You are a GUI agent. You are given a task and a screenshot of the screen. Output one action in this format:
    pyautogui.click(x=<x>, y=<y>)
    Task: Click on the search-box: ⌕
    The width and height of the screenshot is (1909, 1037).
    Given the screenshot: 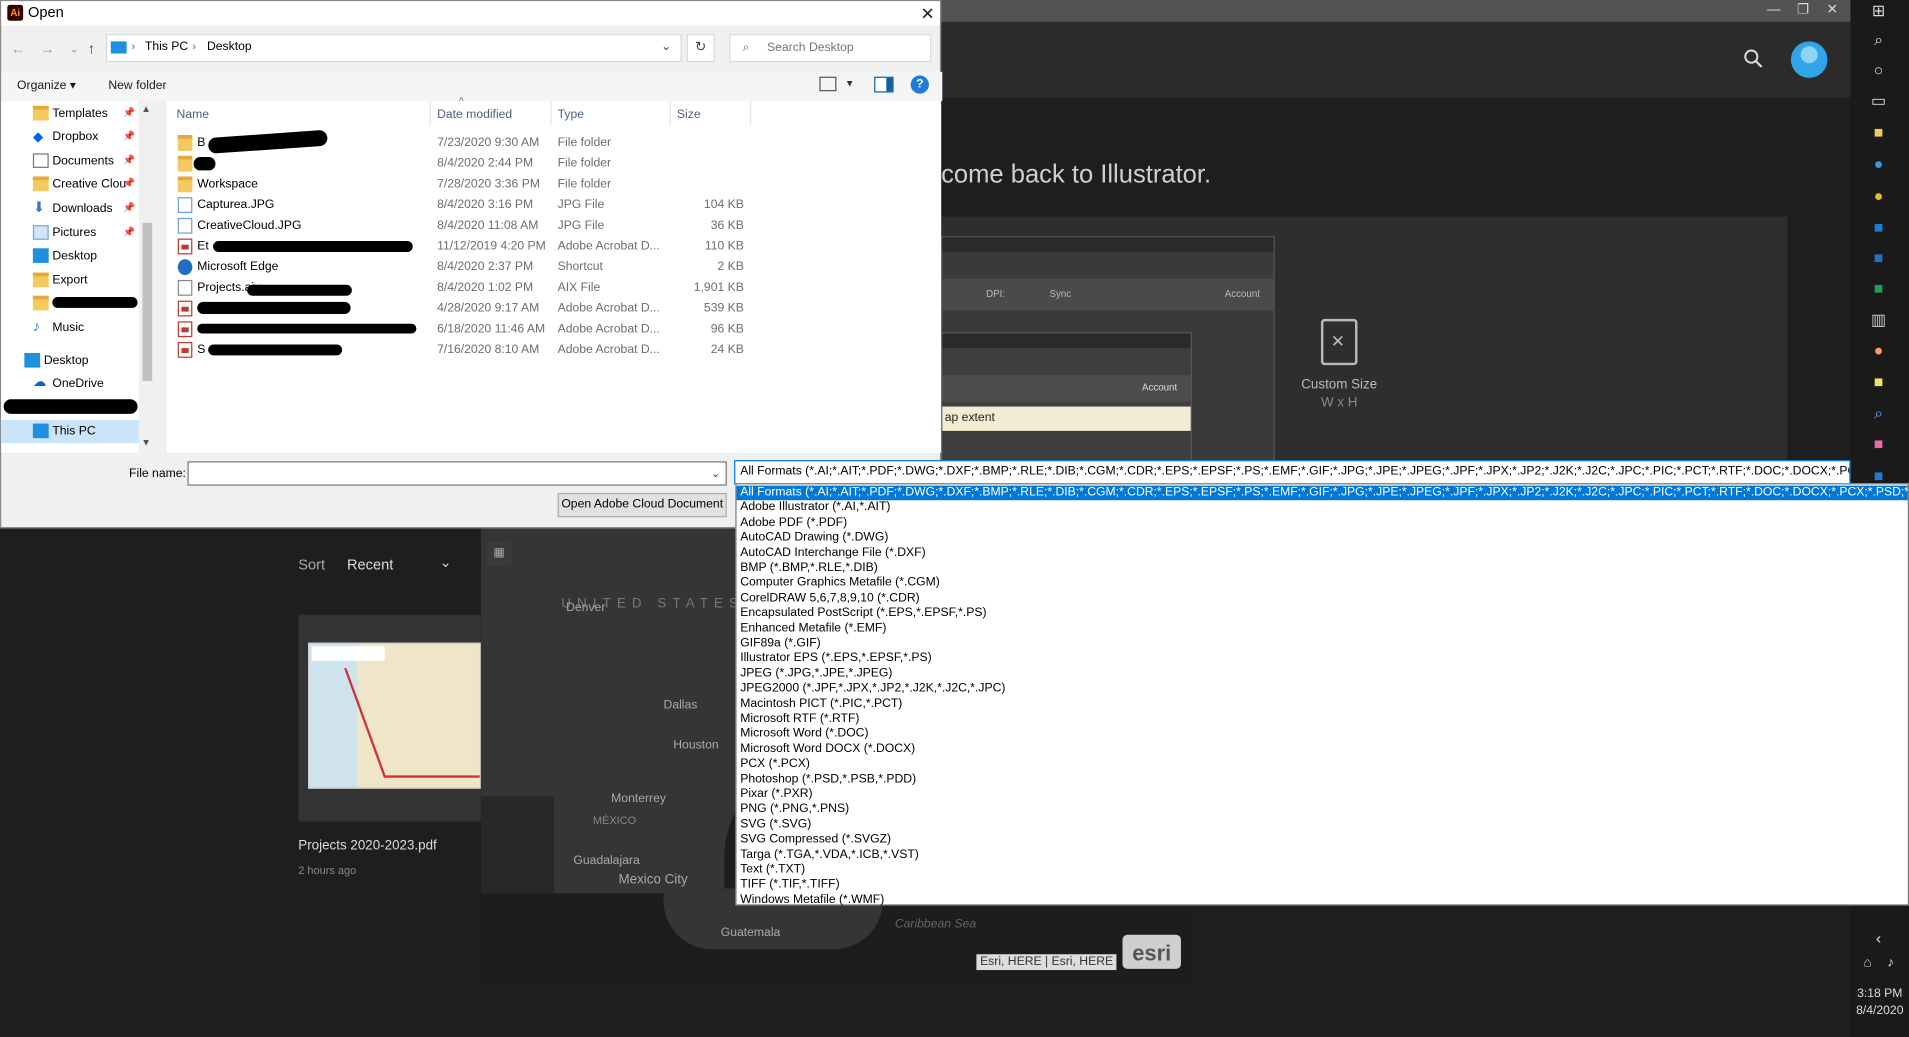 What is the action you would take?
    pyautogui.click(x=830, y=48)
    